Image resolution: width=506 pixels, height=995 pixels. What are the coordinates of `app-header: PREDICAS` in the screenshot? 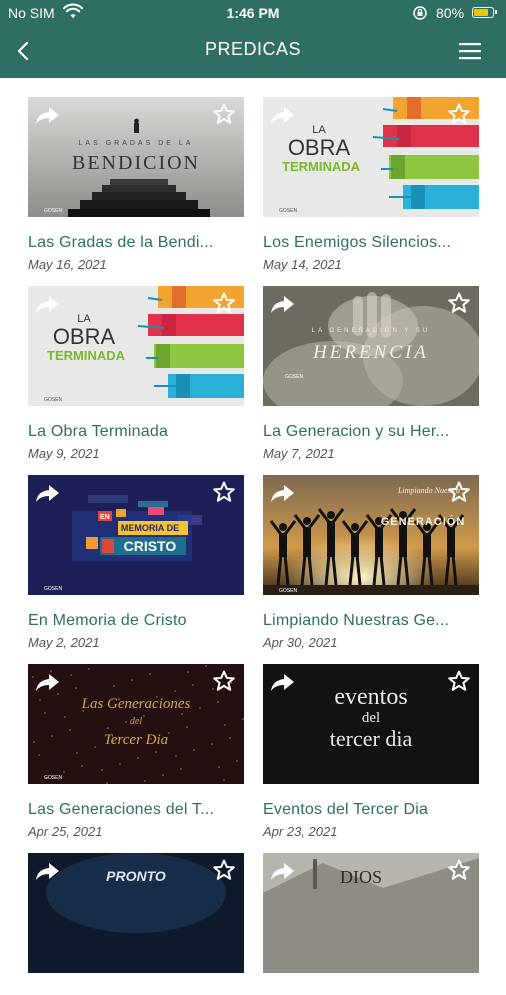 It's located at (253, 53).